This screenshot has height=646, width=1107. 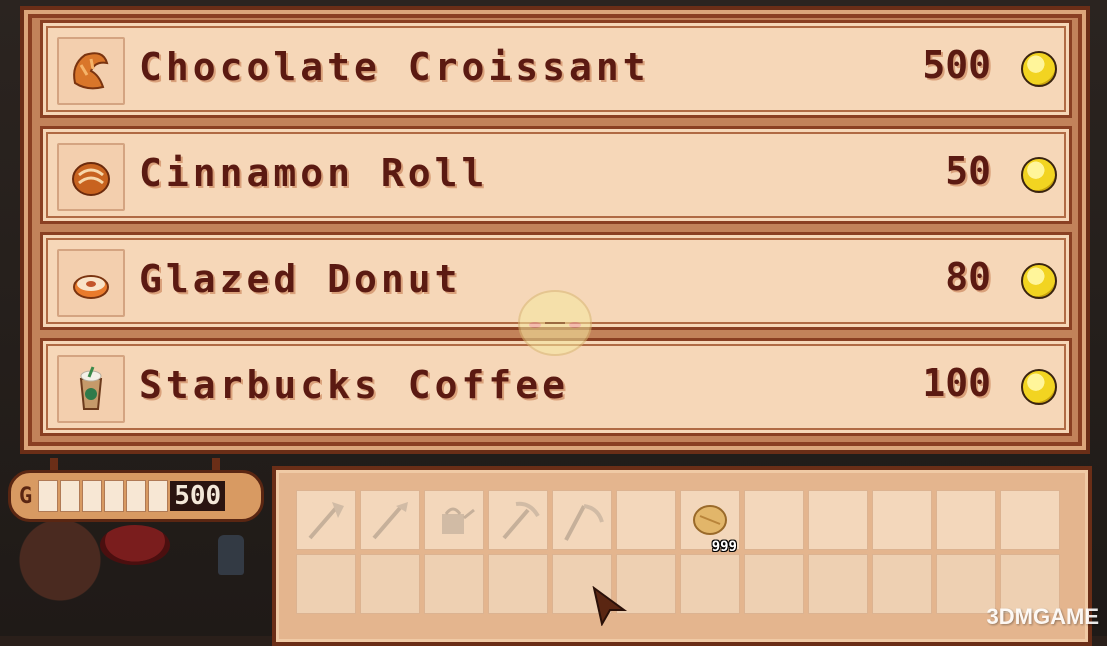 I want to click on axe-icon, so click(x=326, y=521).